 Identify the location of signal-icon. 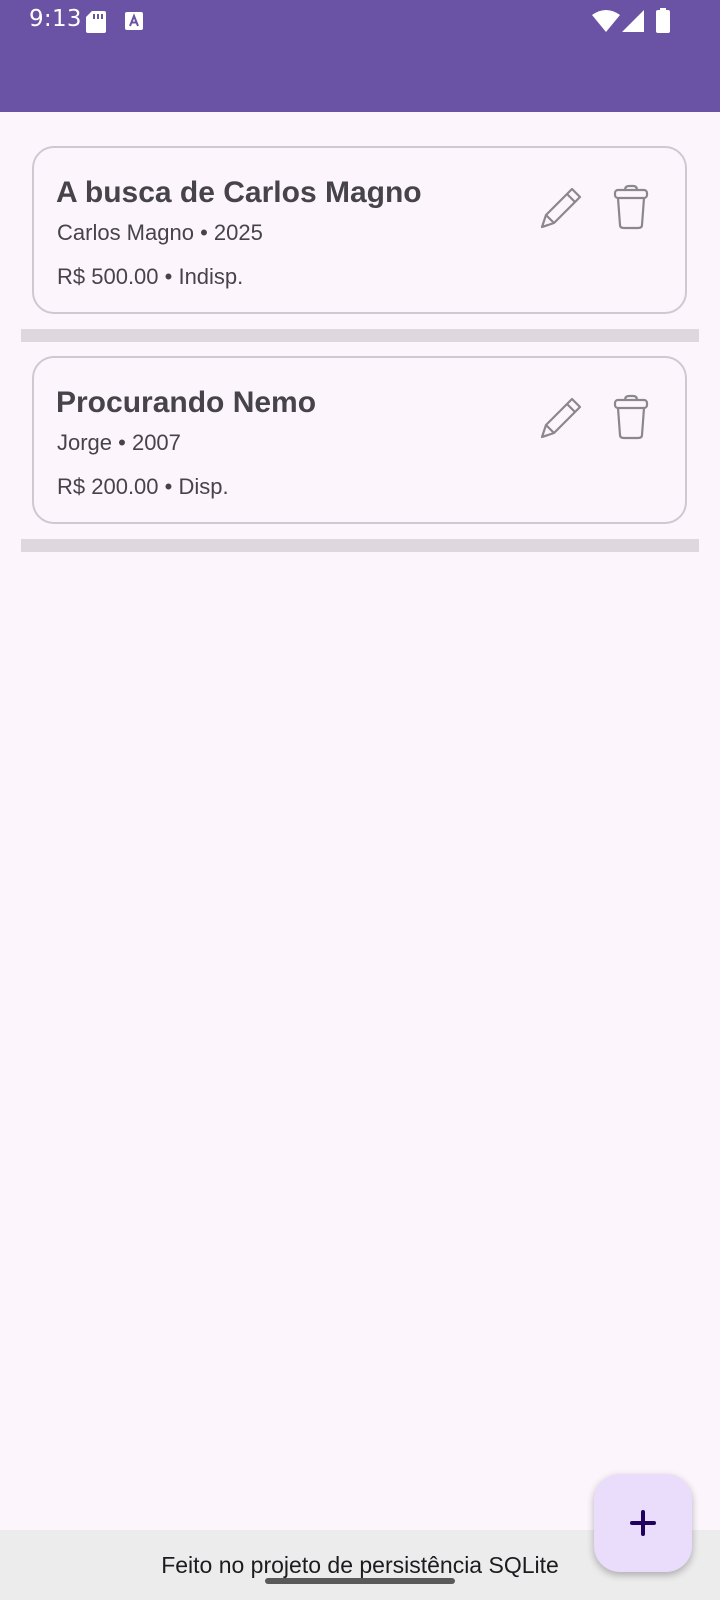
(633, 21).